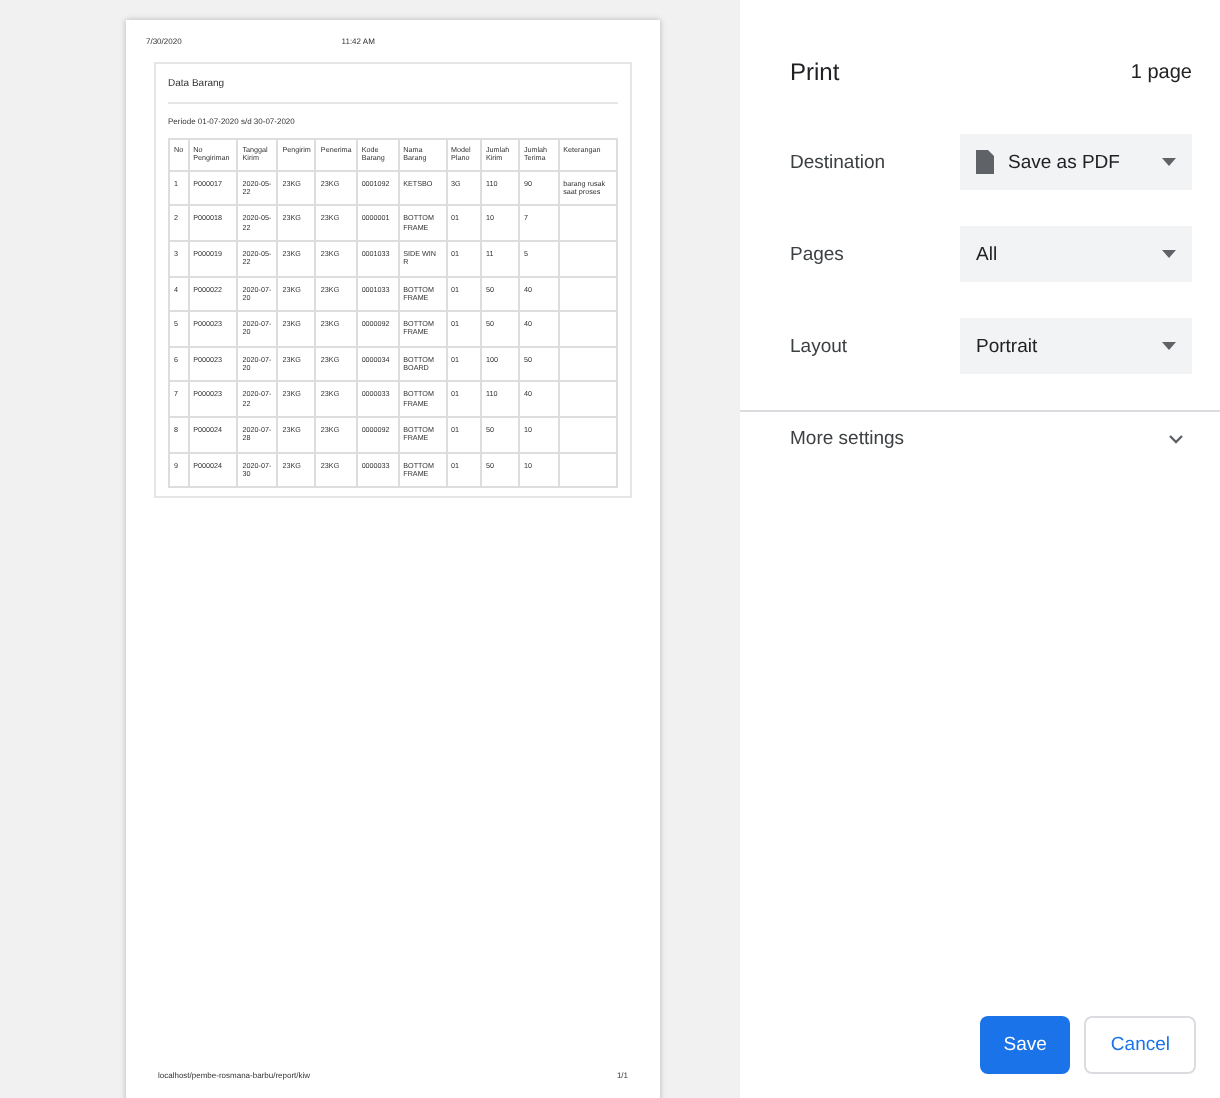 Image resolution: width=1220 pixels, height=1098 pixels. Describe the element at coordinates (1176, 439) in the screenshot. I see `chevron-icon` at that location.